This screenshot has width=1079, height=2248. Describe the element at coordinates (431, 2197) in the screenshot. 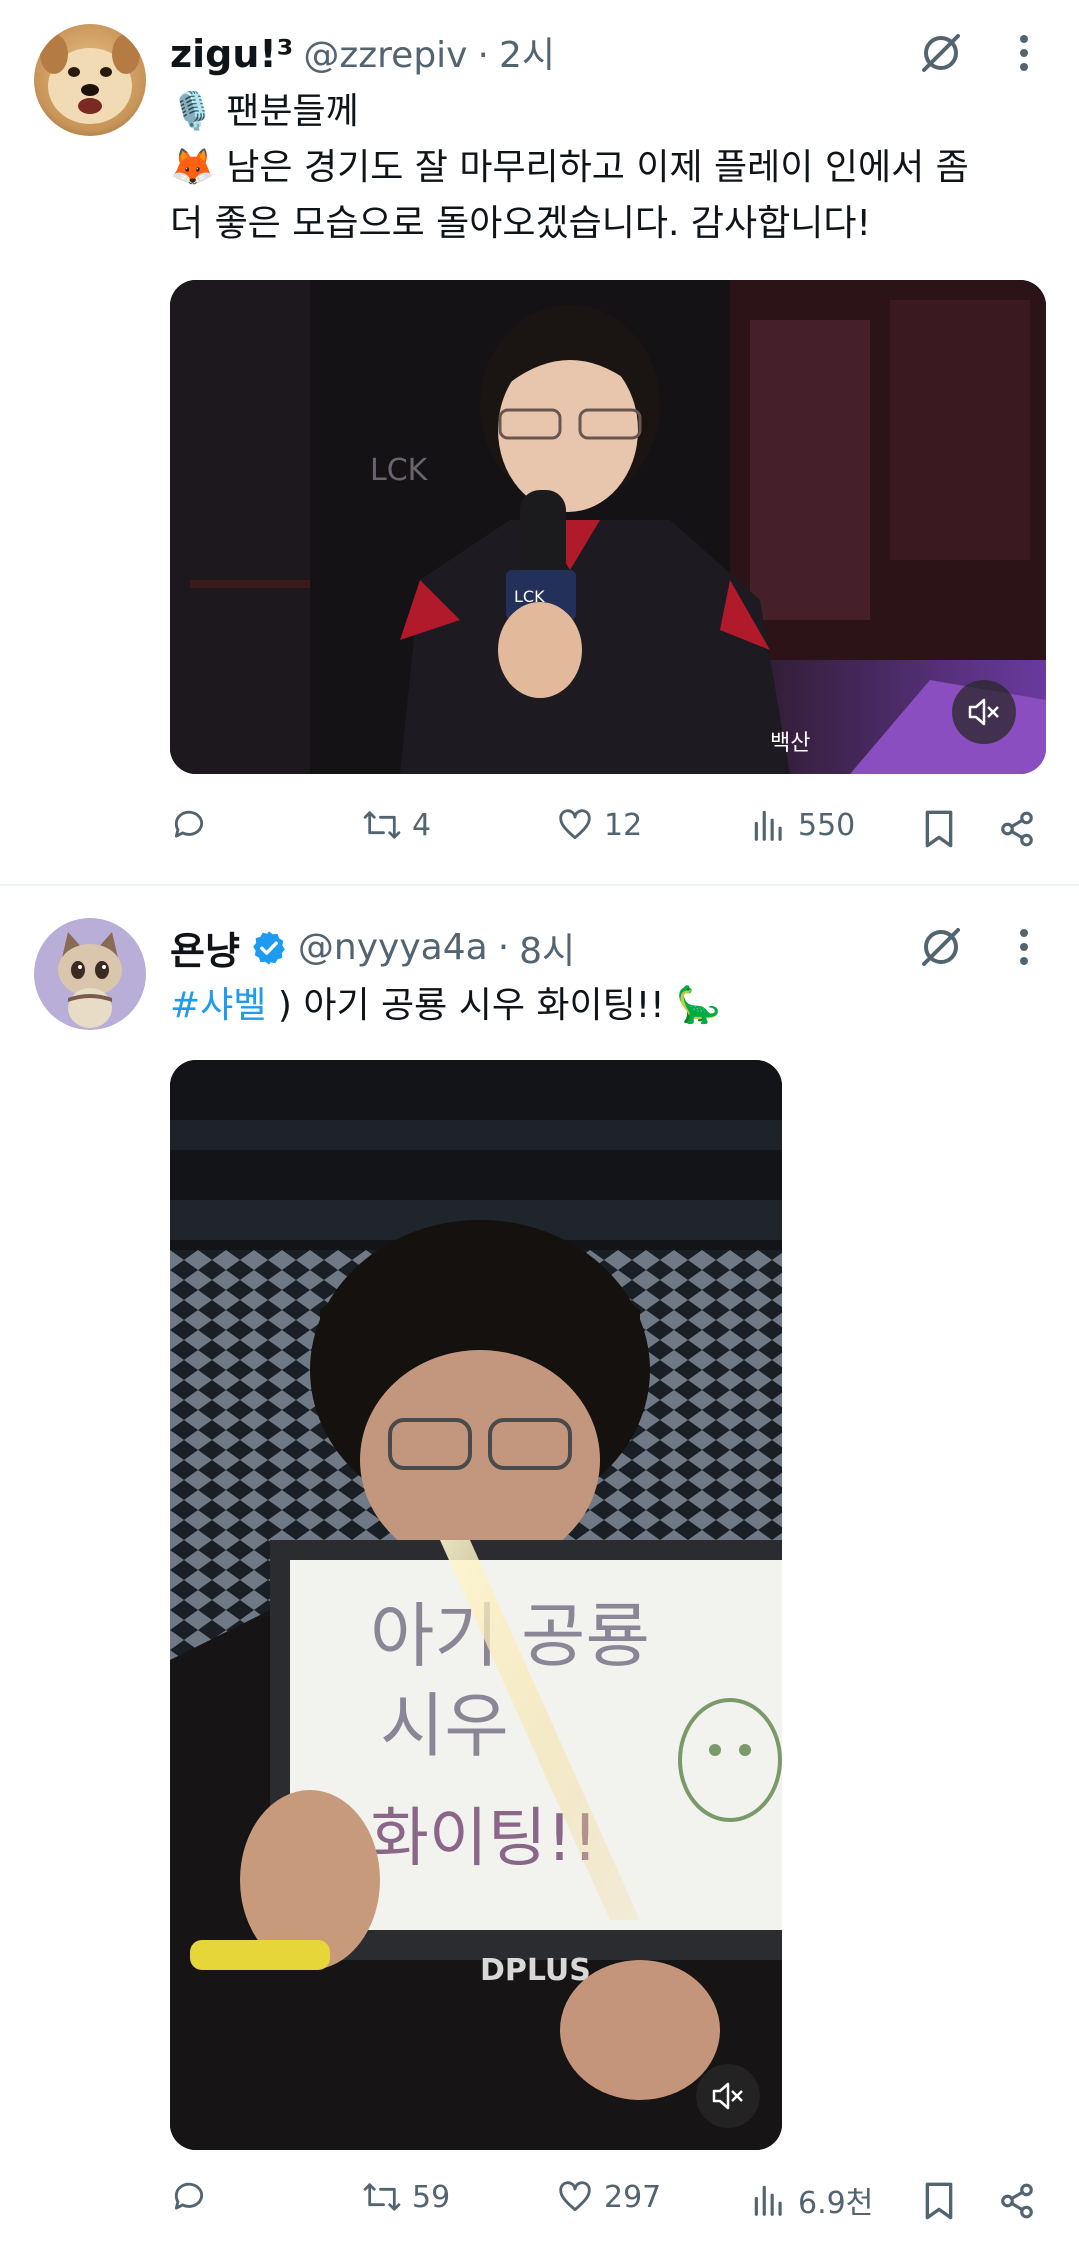

I see `retweet-count: 59` at that location.